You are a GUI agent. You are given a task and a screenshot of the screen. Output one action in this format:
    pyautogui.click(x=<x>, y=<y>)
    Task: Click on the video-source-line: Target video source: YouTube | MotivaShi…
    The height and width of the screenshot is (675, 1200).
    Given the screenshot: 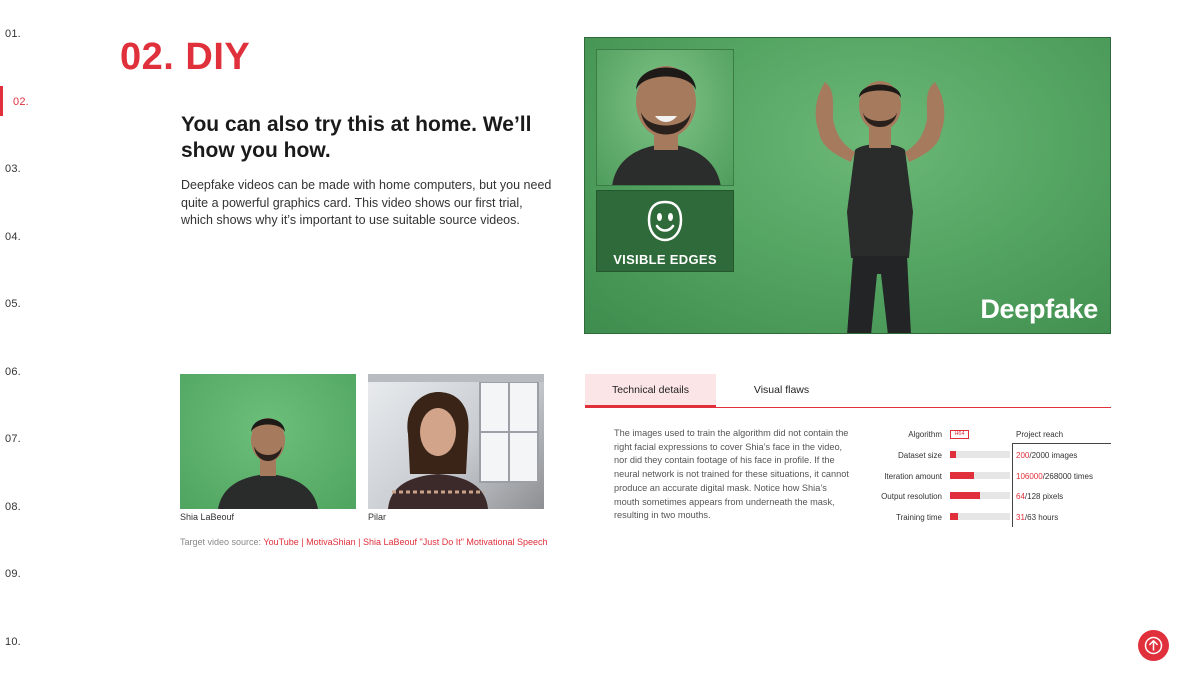 What is the action you would take?
    pyautogui.click(x=363, y=542)
    